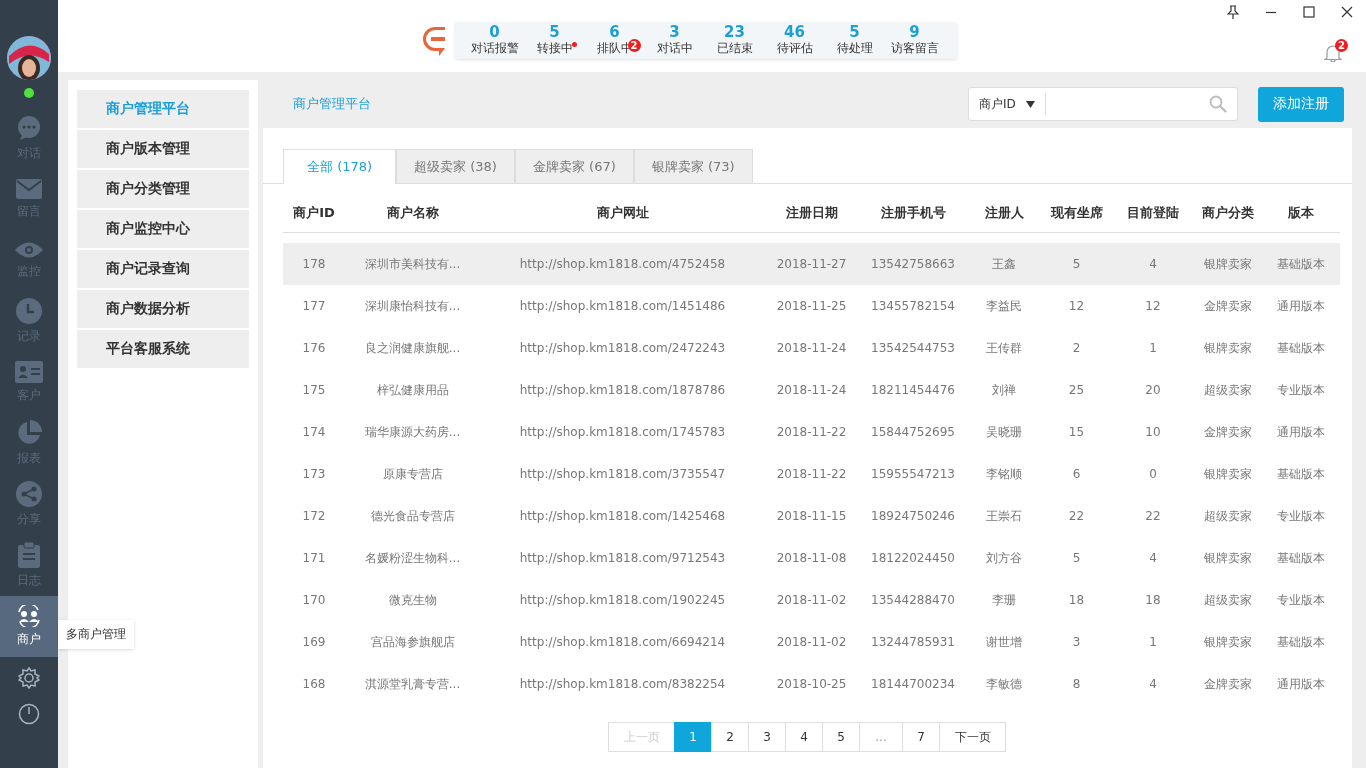  I want to click on table-cell: 170, so click(314, 600).